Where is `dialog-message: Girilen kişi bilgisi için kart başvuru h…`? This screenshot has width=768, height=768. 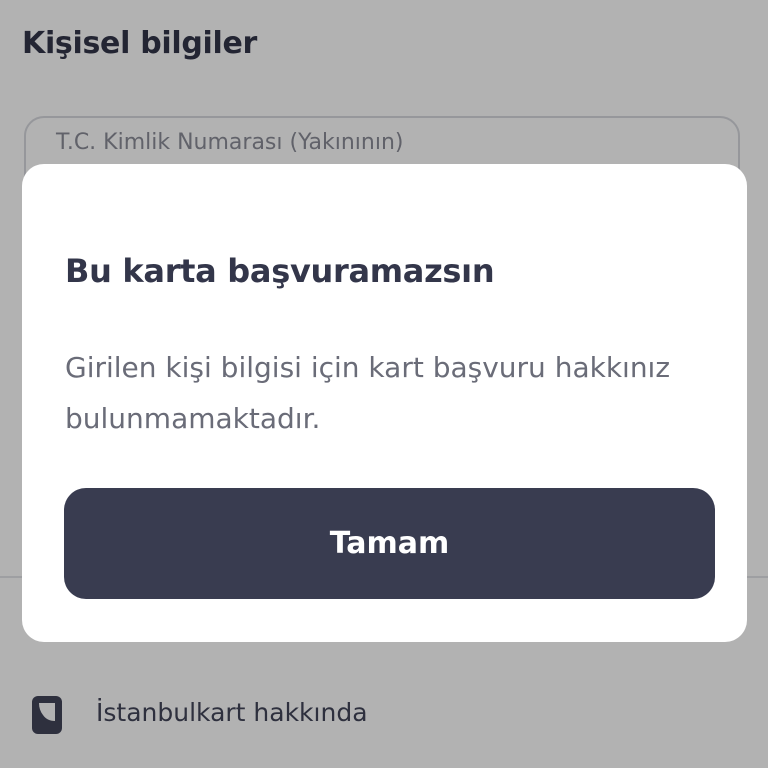 dialog-message: Girilen kişi bilgisi için kart başvuru h… is located at coordinates (368, 393).